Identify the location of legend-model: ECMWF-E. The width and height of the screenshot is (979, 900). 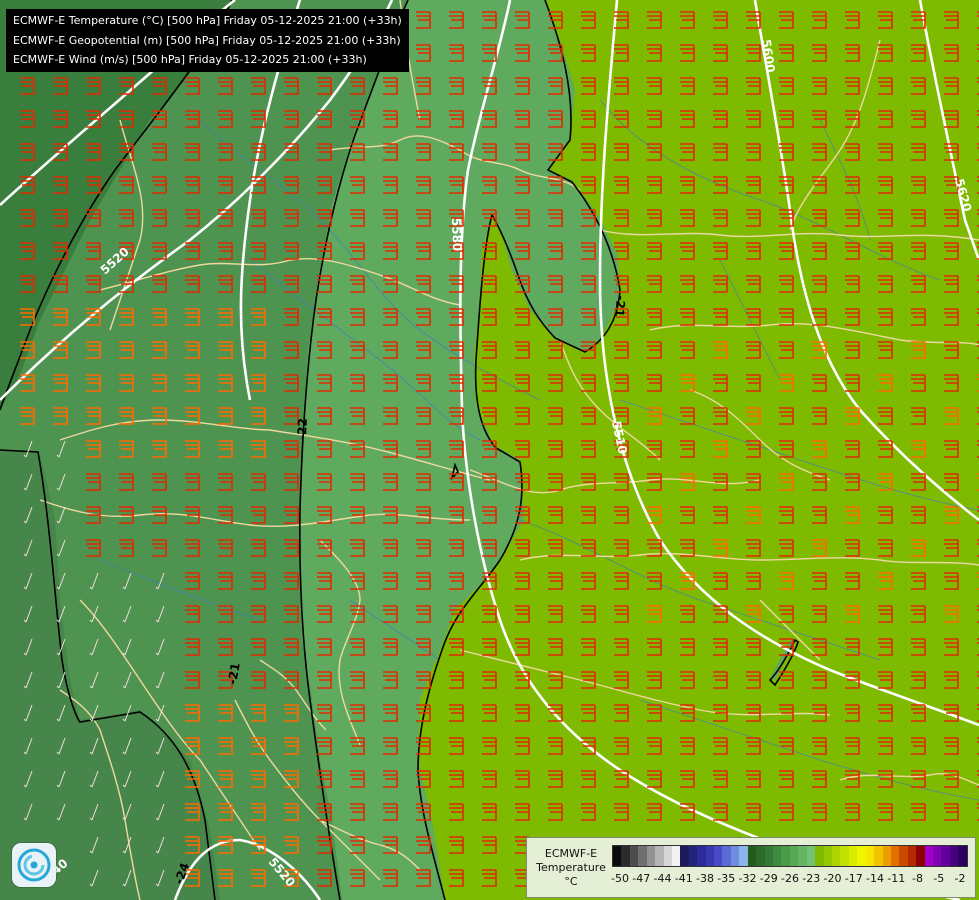
(571, 853).